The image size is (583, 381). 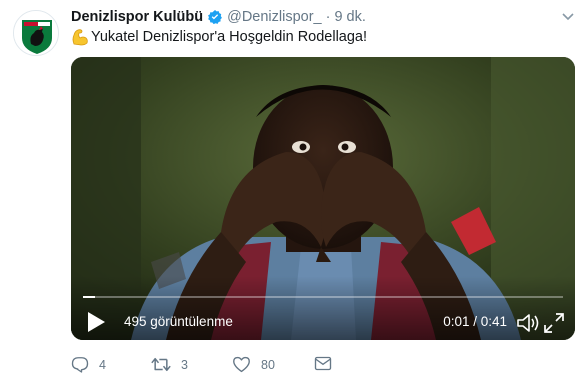 I want to click on like-button: 80, so click(x=253, y=364).